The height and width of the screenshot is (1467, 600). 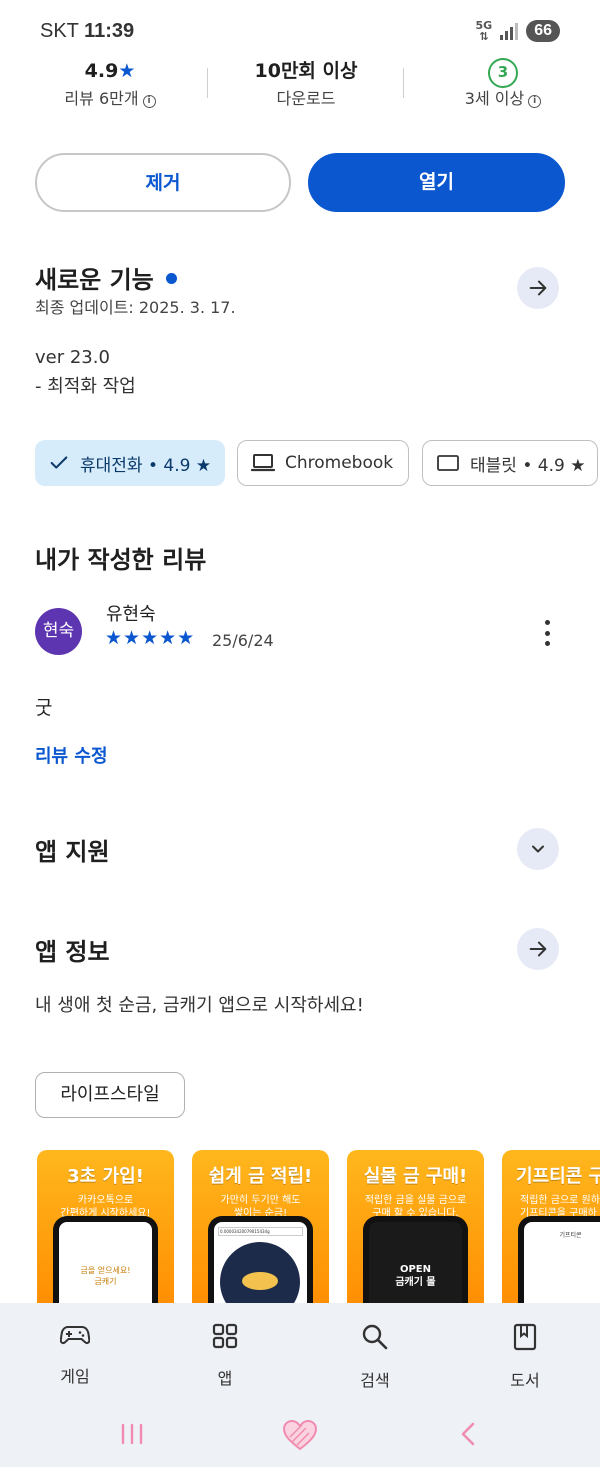 What do you see at coordinates (72, 357) in the screenshot?
I see `release-note-line: ver 23.0` at bounding box center [72, 357].